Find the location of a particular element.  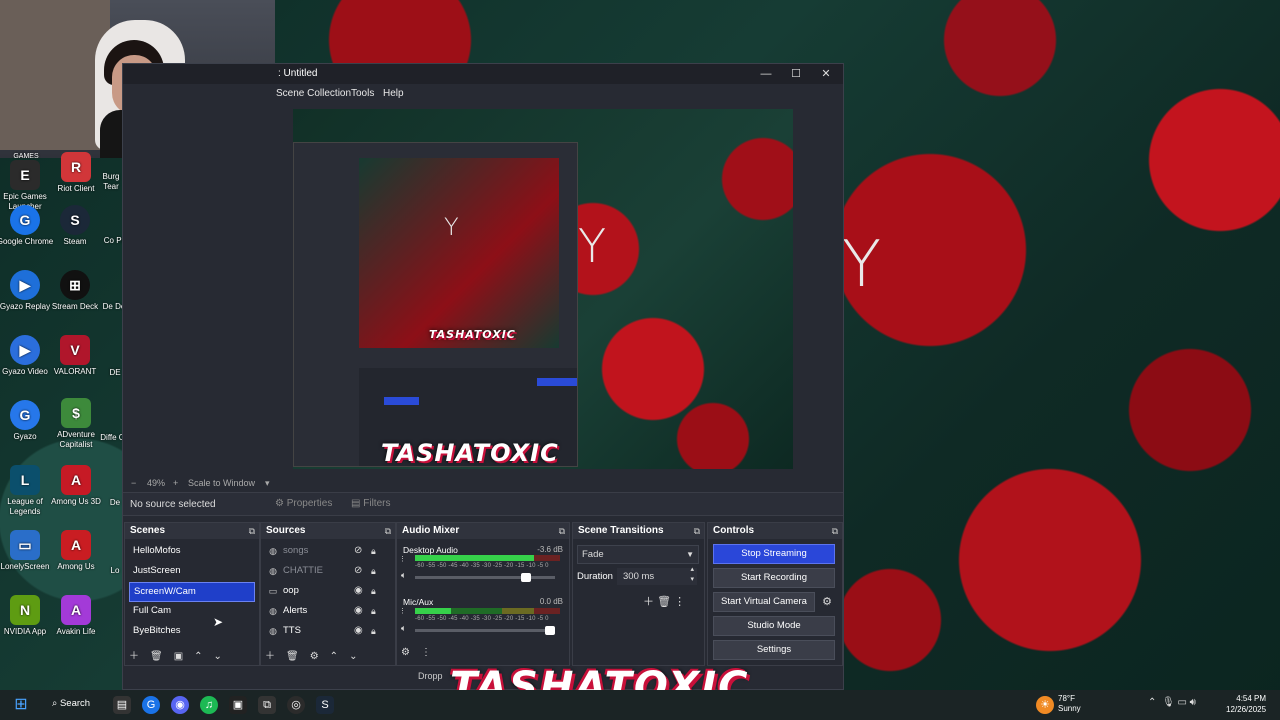

display-icon: ▭ is located at coordinates (1181, 702).